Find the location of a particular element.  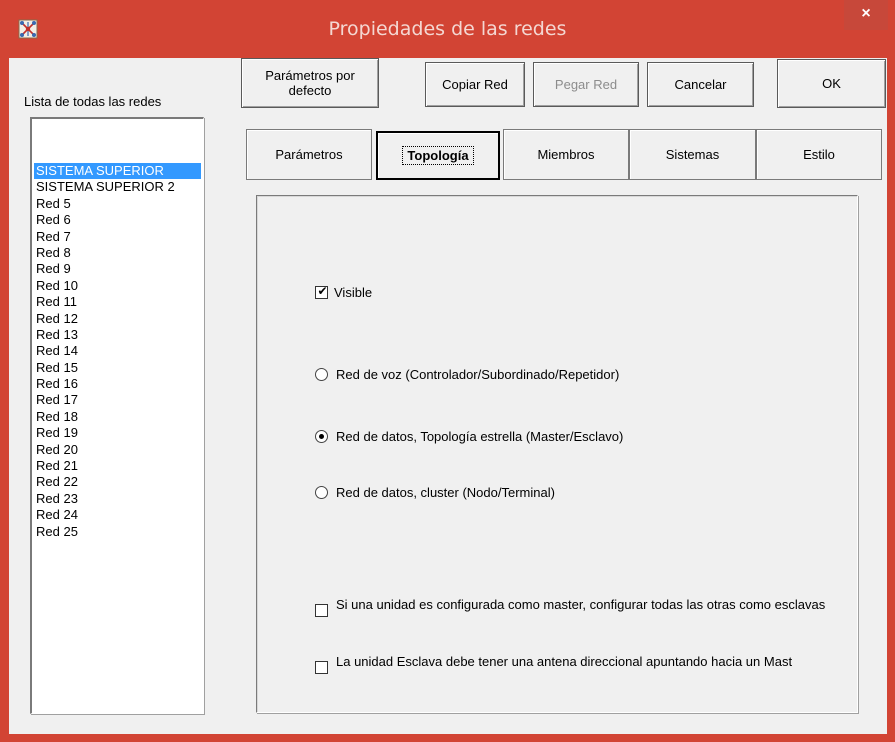

network-list-item: SISTEMA SUPERIOR is located at coordinates (117, 171).